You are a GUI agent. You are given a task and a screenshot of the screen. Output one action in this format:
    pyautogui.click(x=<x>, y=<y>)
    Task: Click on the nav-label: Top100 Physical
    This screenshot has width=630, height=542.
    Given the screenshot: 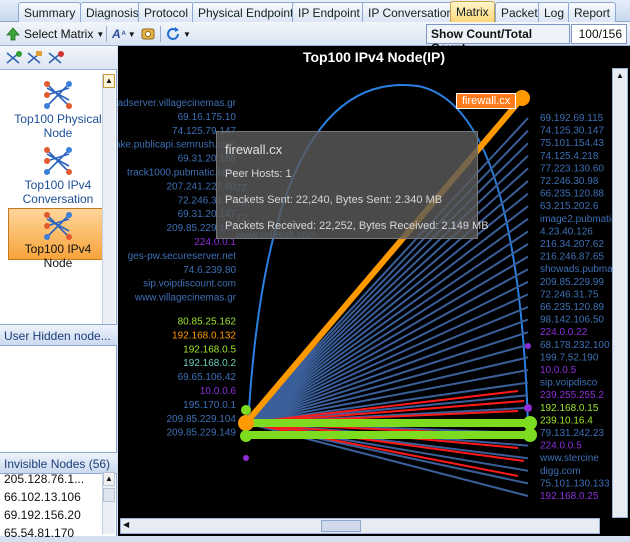 What is the action you would take?
    pyautogui.click(x=58, y=119)
    